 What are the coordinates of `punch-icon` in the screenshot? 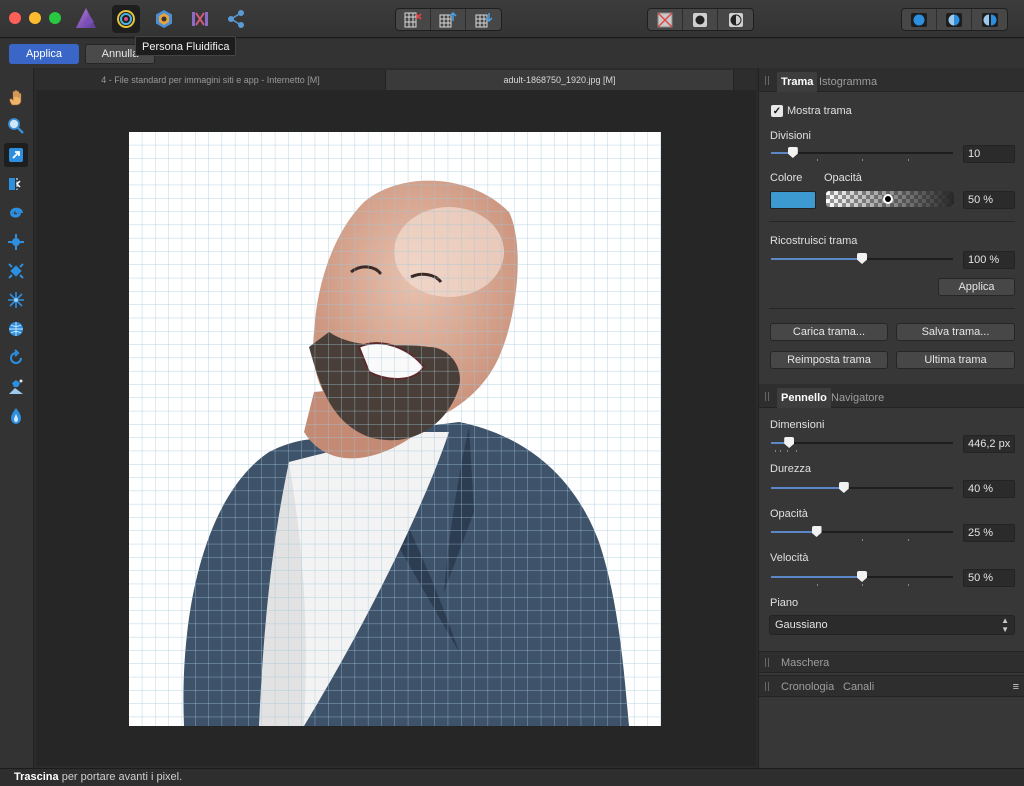 It's located at (16, 271).